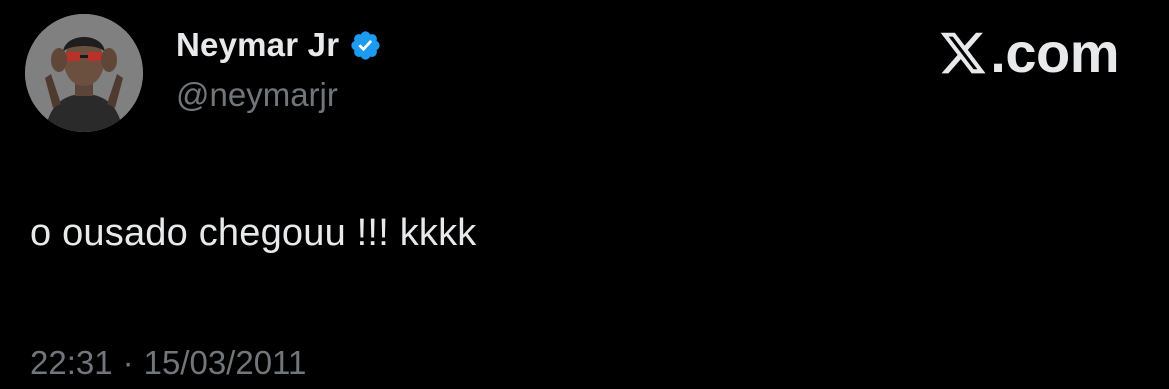 Image resolution: width=1169 pixels, height=389 pixels. I want to click on x-logo-icon, so click(963, 53).